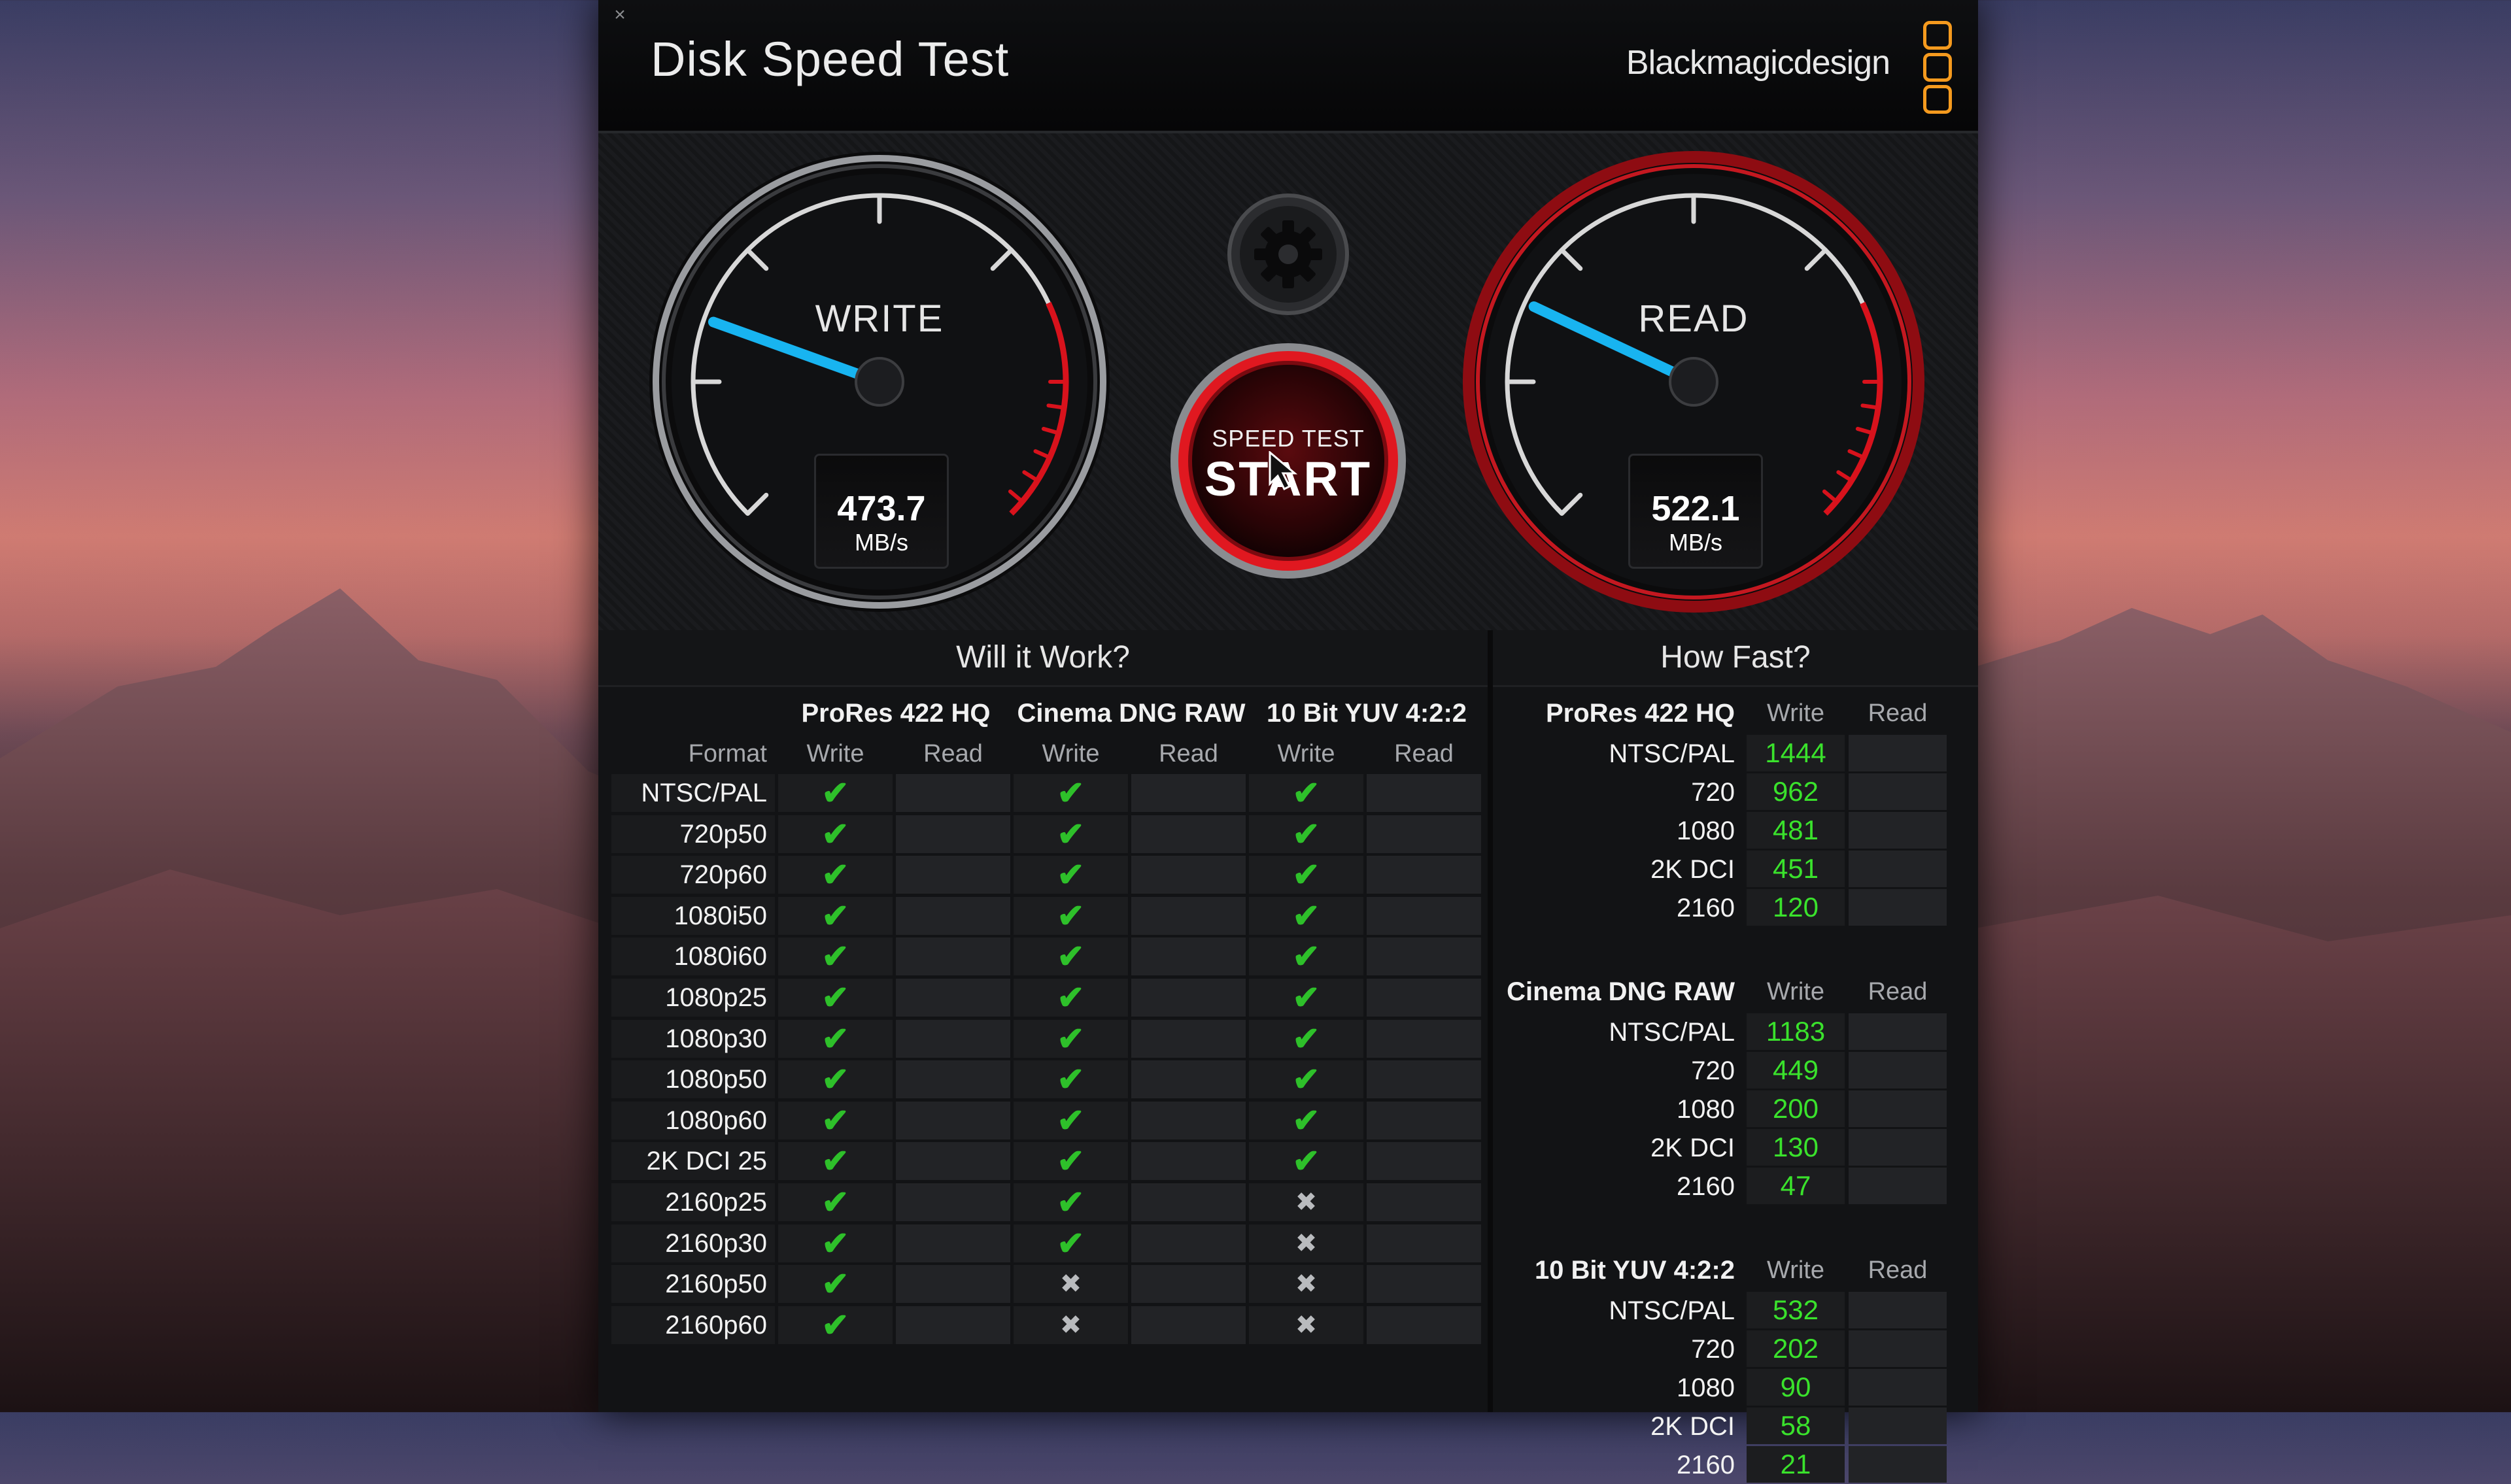  What do you see at coordinates (1736, 1349) in the screenshot?
I see `list-item: 720 202` at bounding box center [1736, 1349].